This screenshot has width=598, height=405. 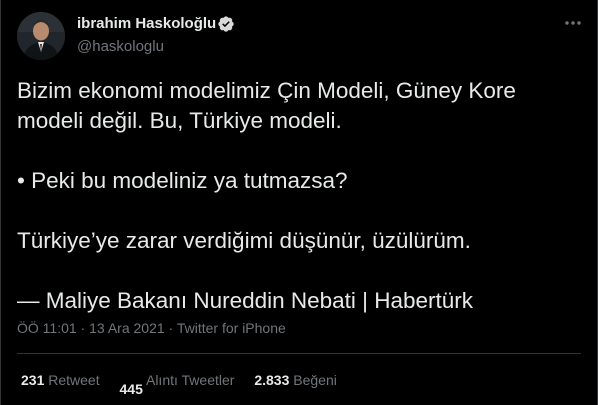 What do you see at coordinates (231, 328) in the screenshot?
I see `tweet-source: Twitter for iPhone` at bounding box center [231, 328].